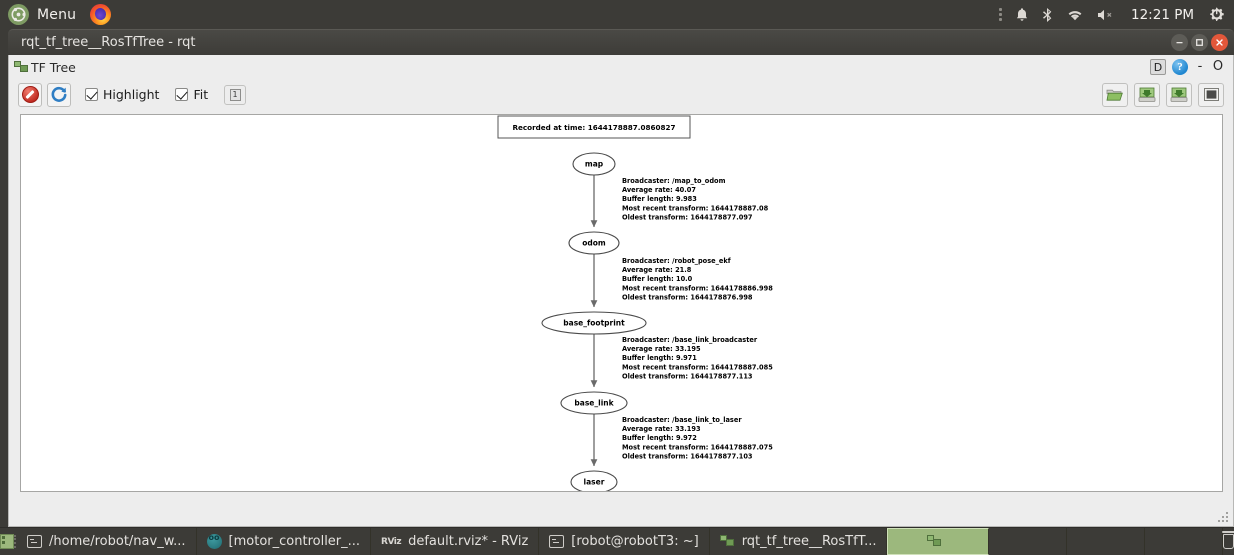 The height and width of the screenshot is (555, 1234). Describe the element at coordinates (1158, 67) in the screenshot. I see `dock-detach-button: D` at that location.